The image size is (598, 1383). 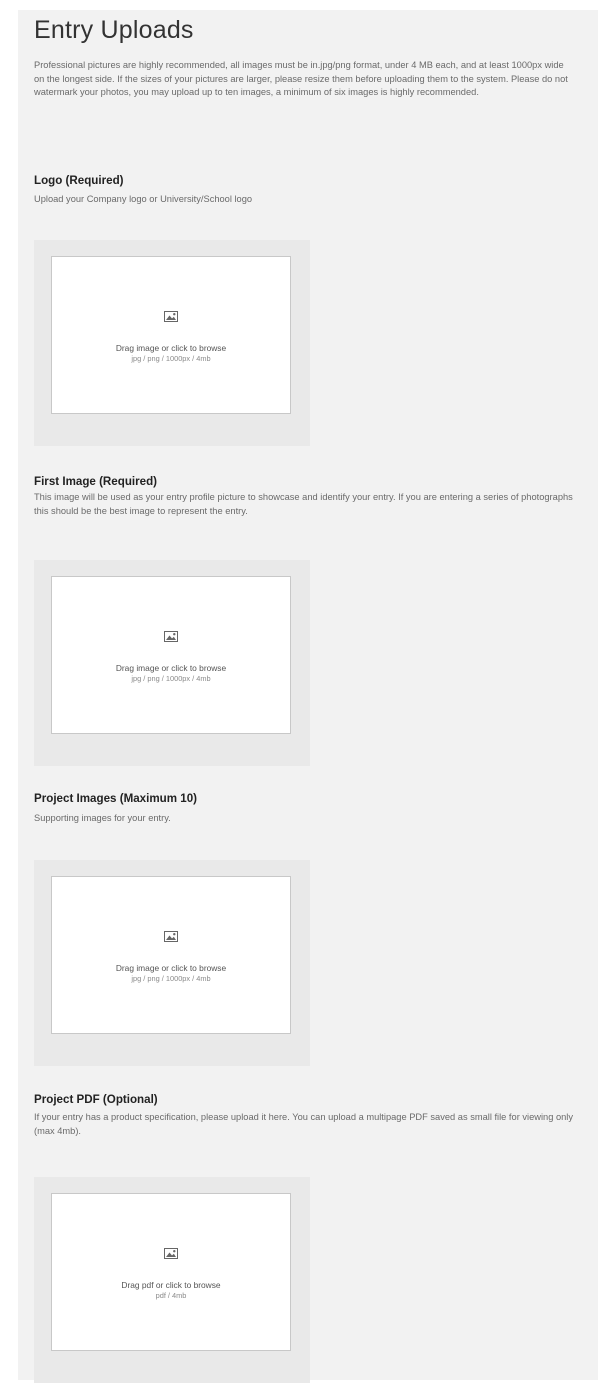 I want to click on logo-section-title: Logo (Required), so click(x=79, y=180).